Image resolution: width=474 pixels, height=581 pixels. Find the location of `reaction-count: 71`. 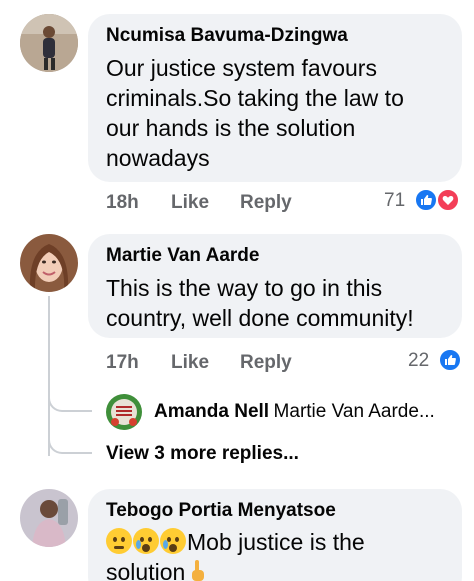

reaction-count: 71 is located at coordinates (394, 201).